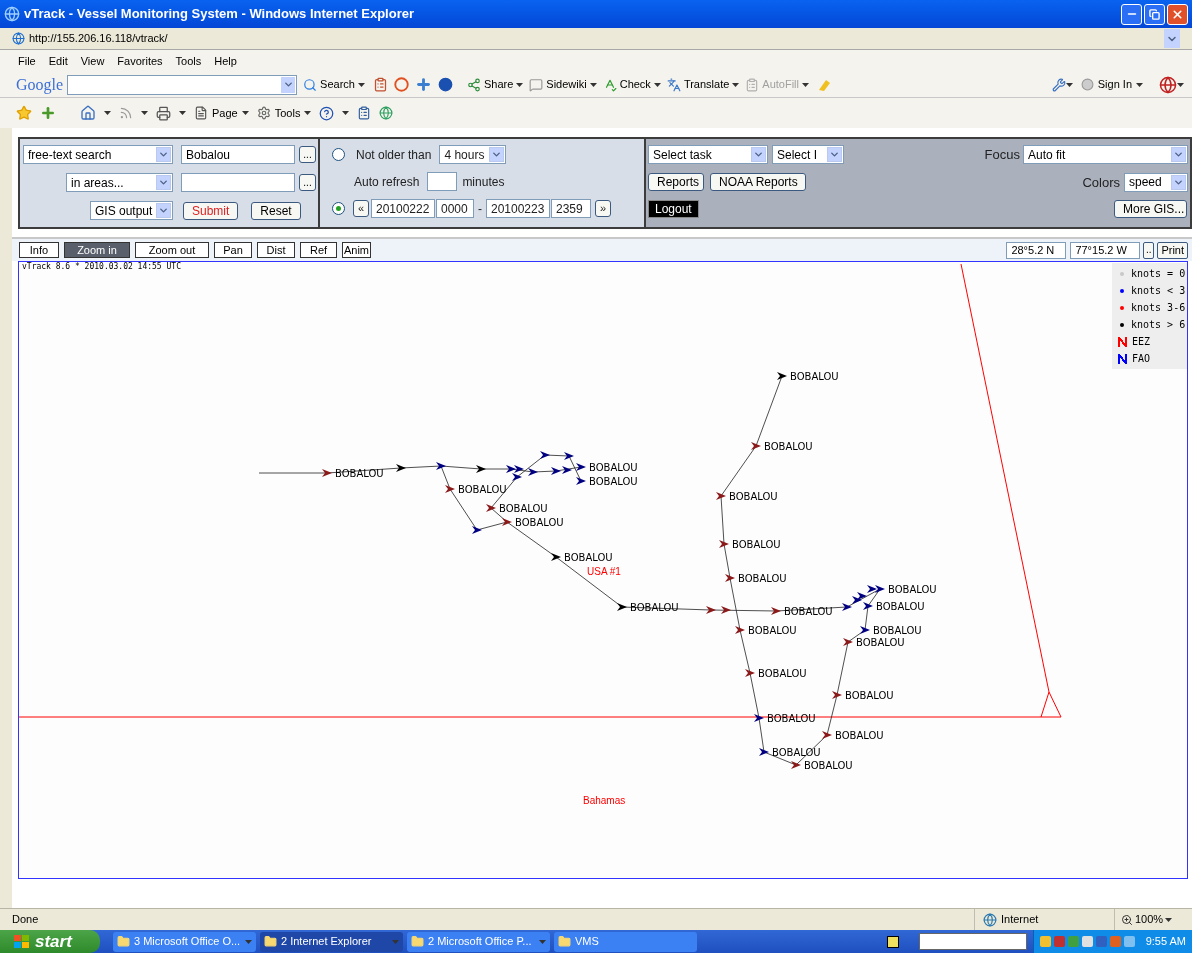  I want to click on menu-item: View, so click(92, 61).